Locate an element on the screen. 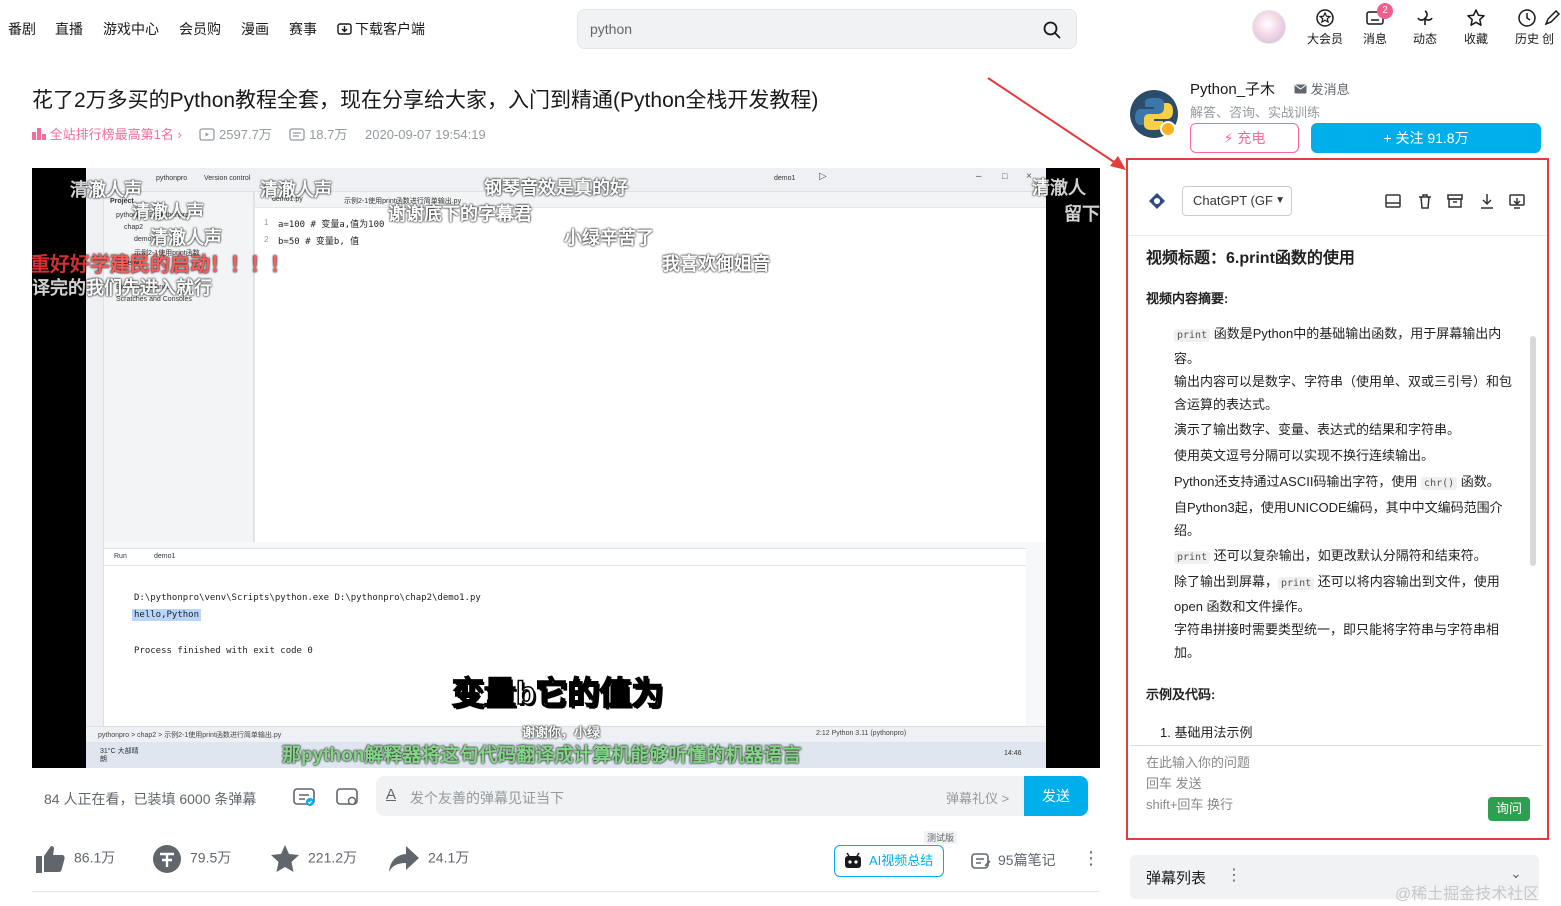 This screenshot has height=906, width=1561. danmaku-etiquette-link: 弹幕礼仪 > is located at coordinates (977, 797).